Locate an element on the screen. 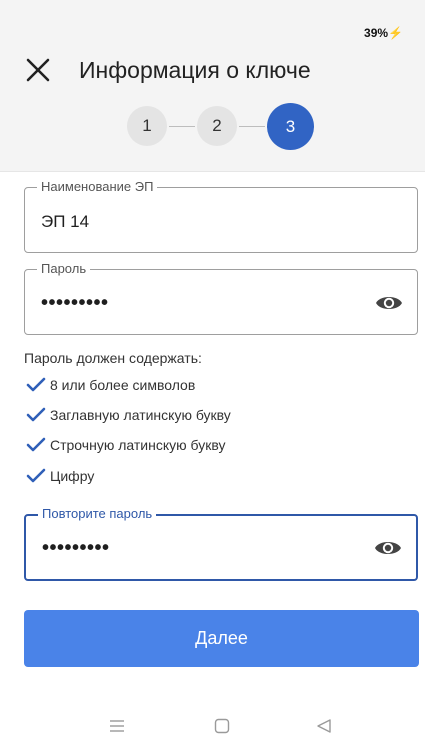 The height and width of the screenshot is (742, 425). bolt-icon: ⚡ is located at coordinates (395, 33).